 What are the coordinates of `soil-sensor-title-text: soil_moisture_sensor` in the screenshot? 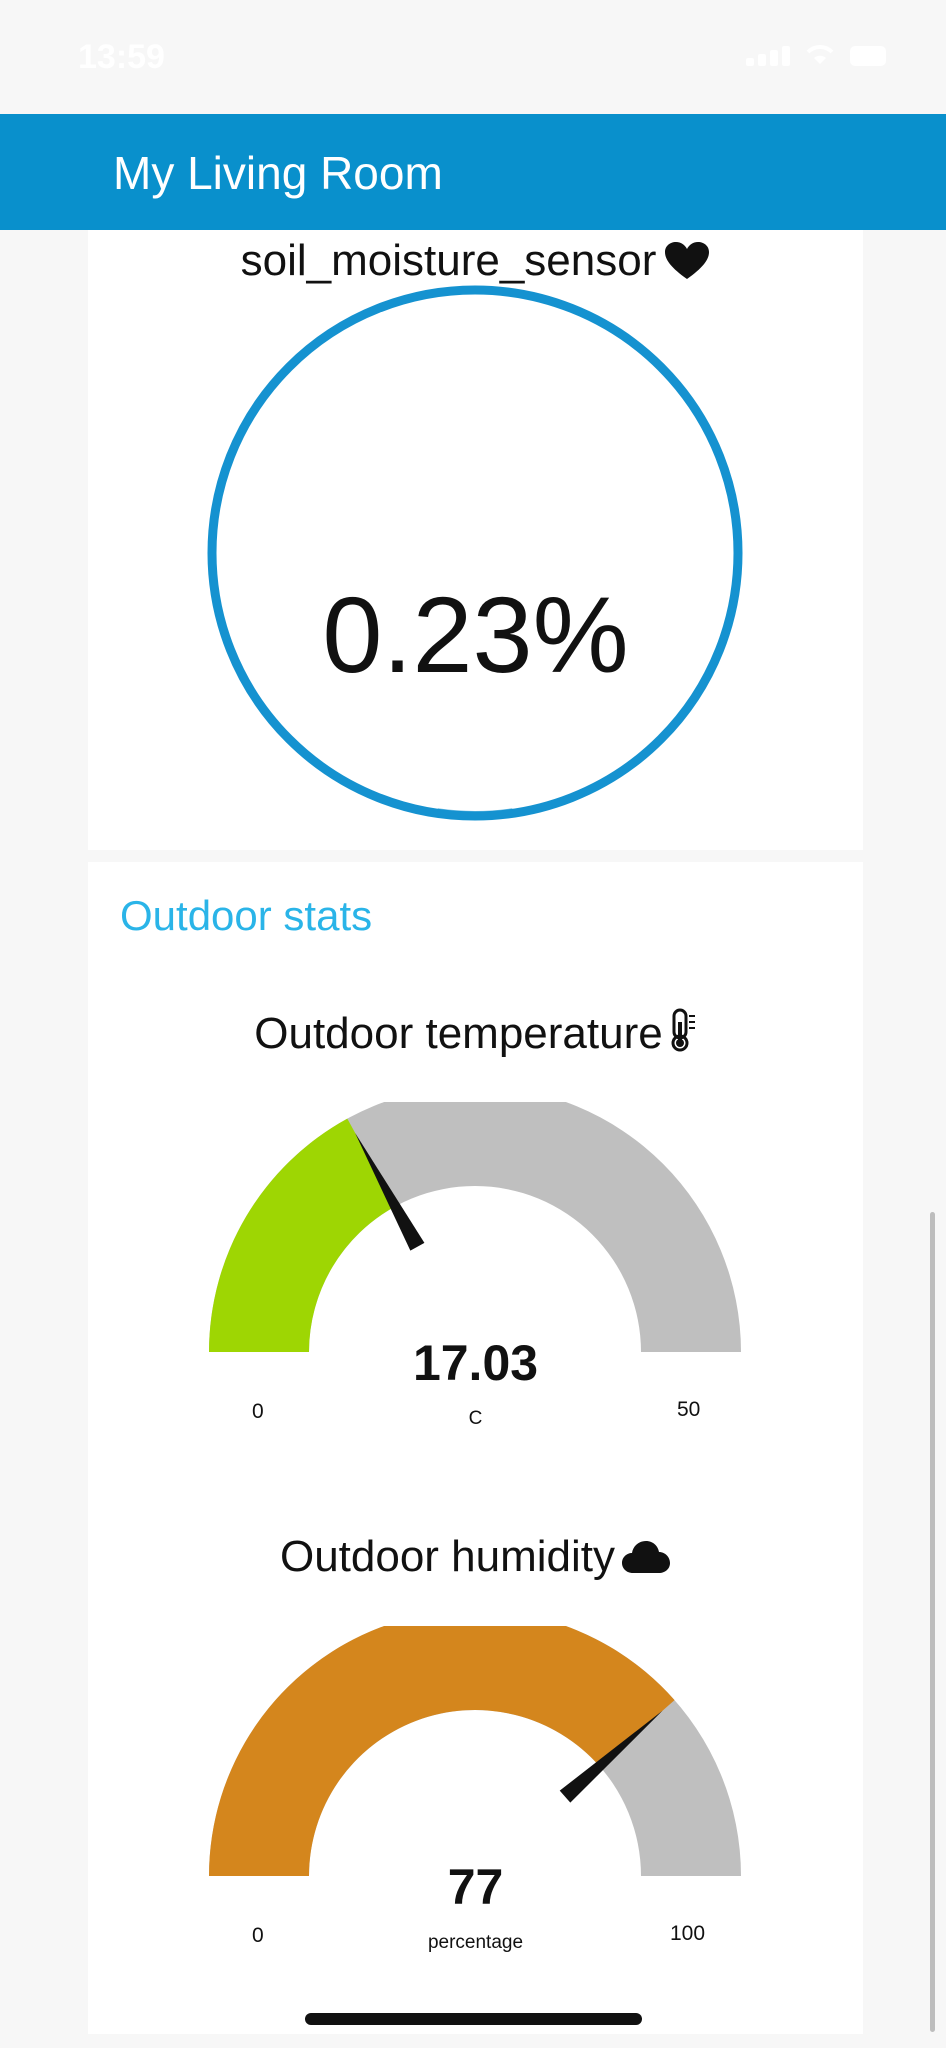 It's located at (448, 260).